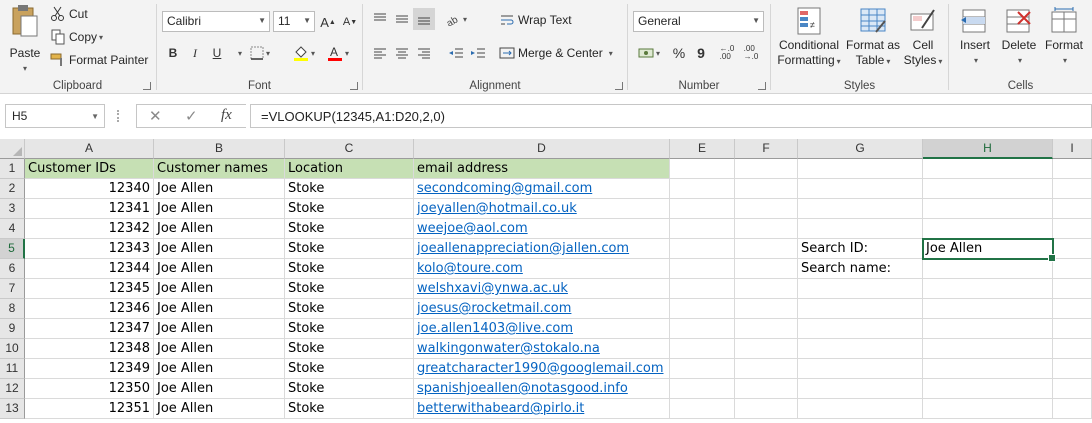 The height and width of the screenshot is (423, 1092). What do you see at coordinates (542, 389) in the screenshot?
I see `email-link-cell: spanishjoeallen@notasgood.info` at bounding box center [542, 389].